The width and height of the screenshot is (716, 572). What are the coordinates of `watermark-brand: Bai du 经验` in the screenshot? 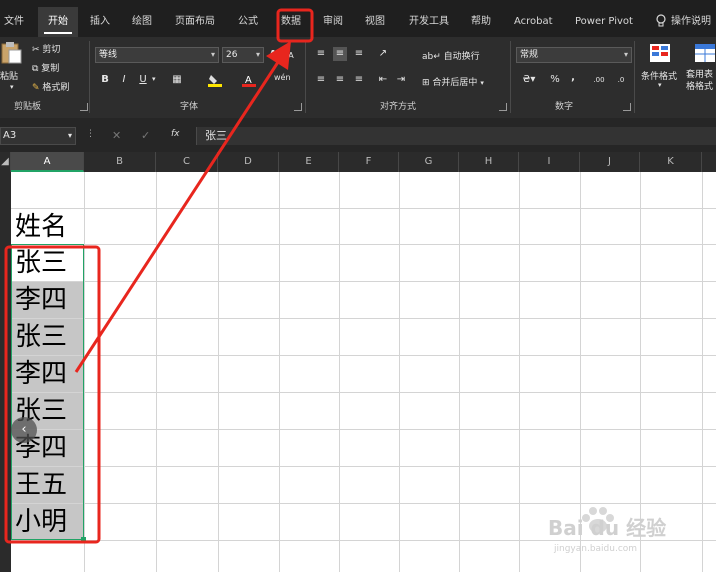 It's located at (607, 528).